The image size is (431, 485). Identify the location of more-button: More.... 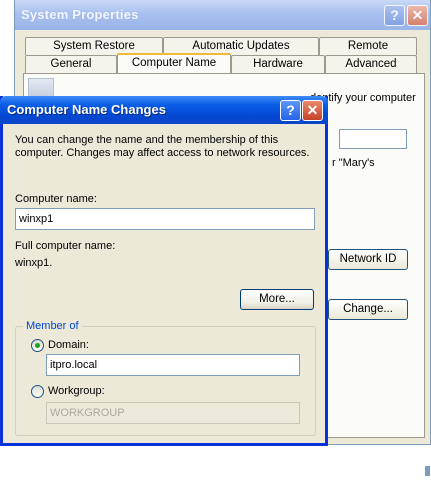
(277, 299).